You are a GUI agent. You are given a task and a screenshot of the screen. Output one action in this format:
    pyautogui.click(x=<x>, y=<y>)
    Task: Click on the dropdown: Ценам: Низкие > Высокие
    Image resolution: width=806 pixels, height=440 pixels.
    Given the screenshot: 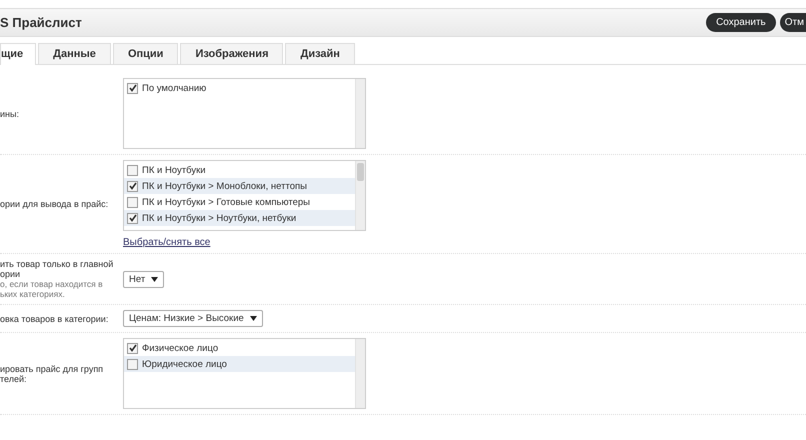 What is the action you would take?
    pyautogui.click(x=193, y=318)
    